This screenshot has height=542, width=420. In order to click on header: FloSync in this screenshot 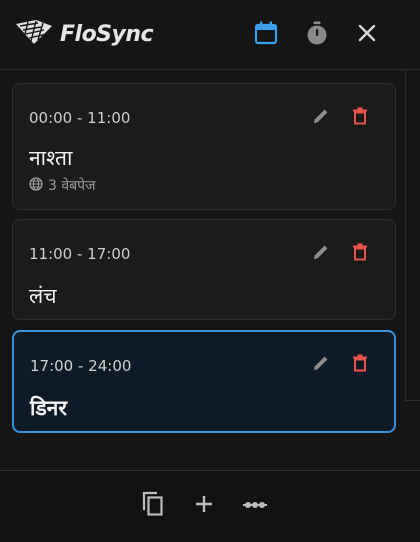, I will do `click(210, 35)`.